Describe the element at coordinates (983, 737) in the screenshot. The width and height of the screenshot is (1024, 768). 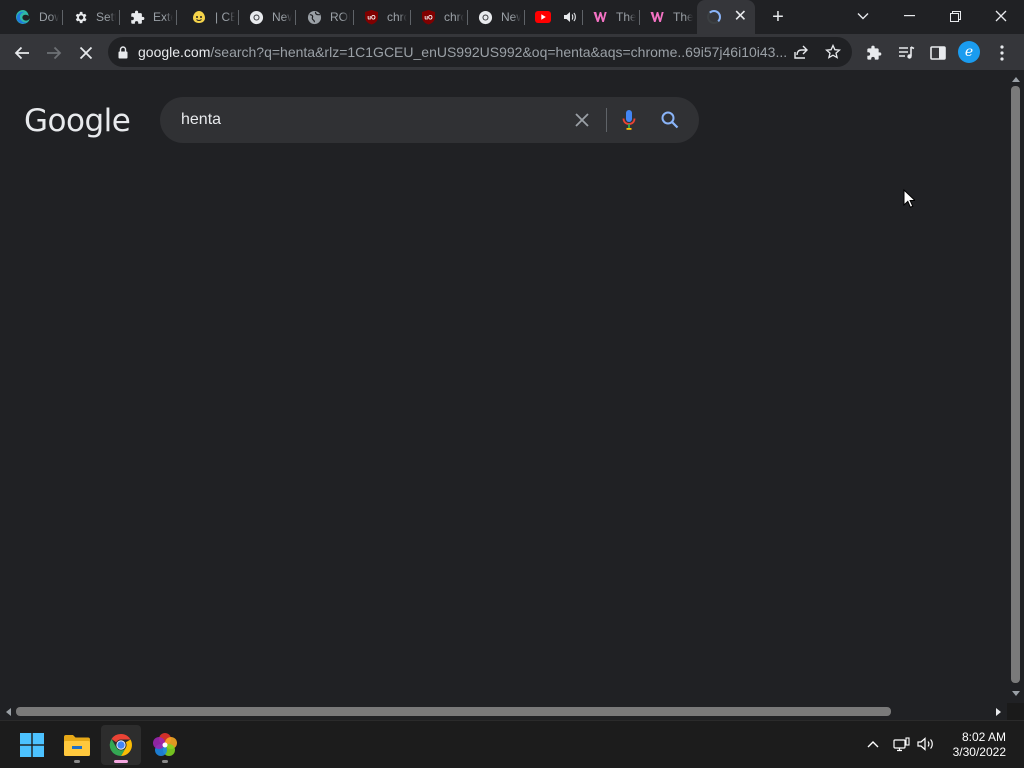
I see `clock-time: 8:02 AM` at that location.